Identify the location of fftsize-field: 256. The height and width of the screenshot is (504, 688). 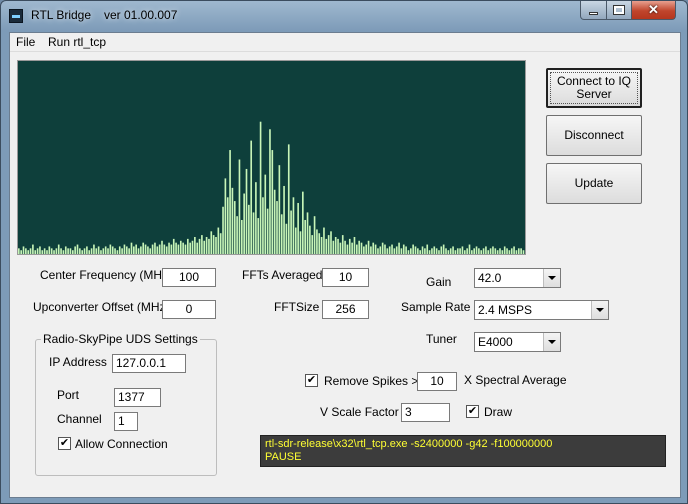
(345, 309).